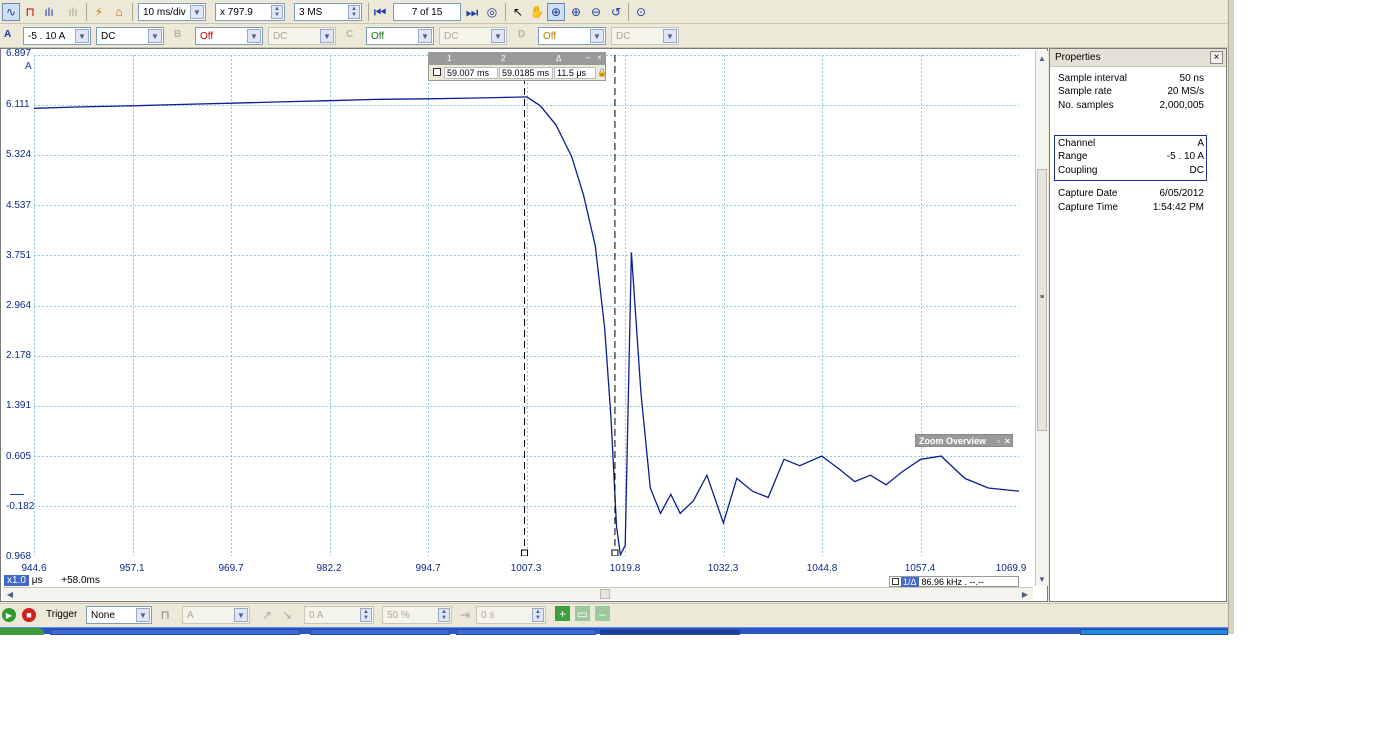 This screenshot has width=1382, height=754. Describe the element at coordinates (575, 73) in the screenshot. I see `ruler-delta-value: 11.5 μs` at that location.